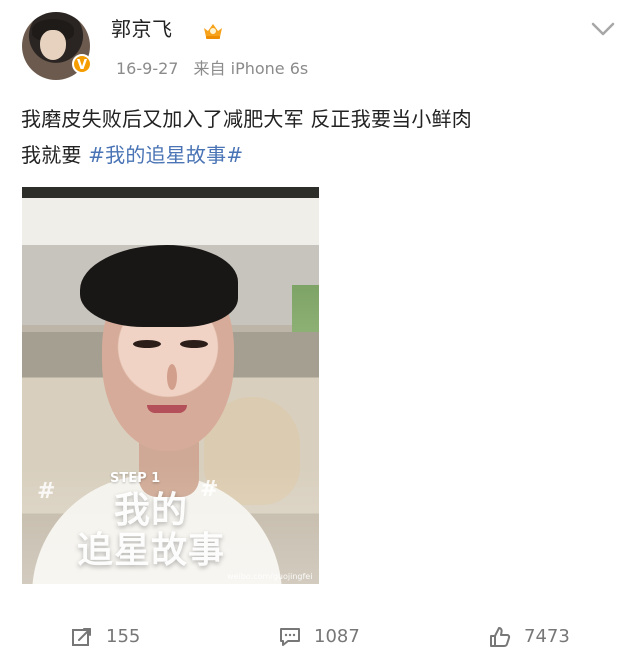 This screenshot has height=658, width=640. Describe the element at coordinates (326, 155) in the screenshot. I see `post-text-line-2: 我就要 #我的追星故事#` at that location.